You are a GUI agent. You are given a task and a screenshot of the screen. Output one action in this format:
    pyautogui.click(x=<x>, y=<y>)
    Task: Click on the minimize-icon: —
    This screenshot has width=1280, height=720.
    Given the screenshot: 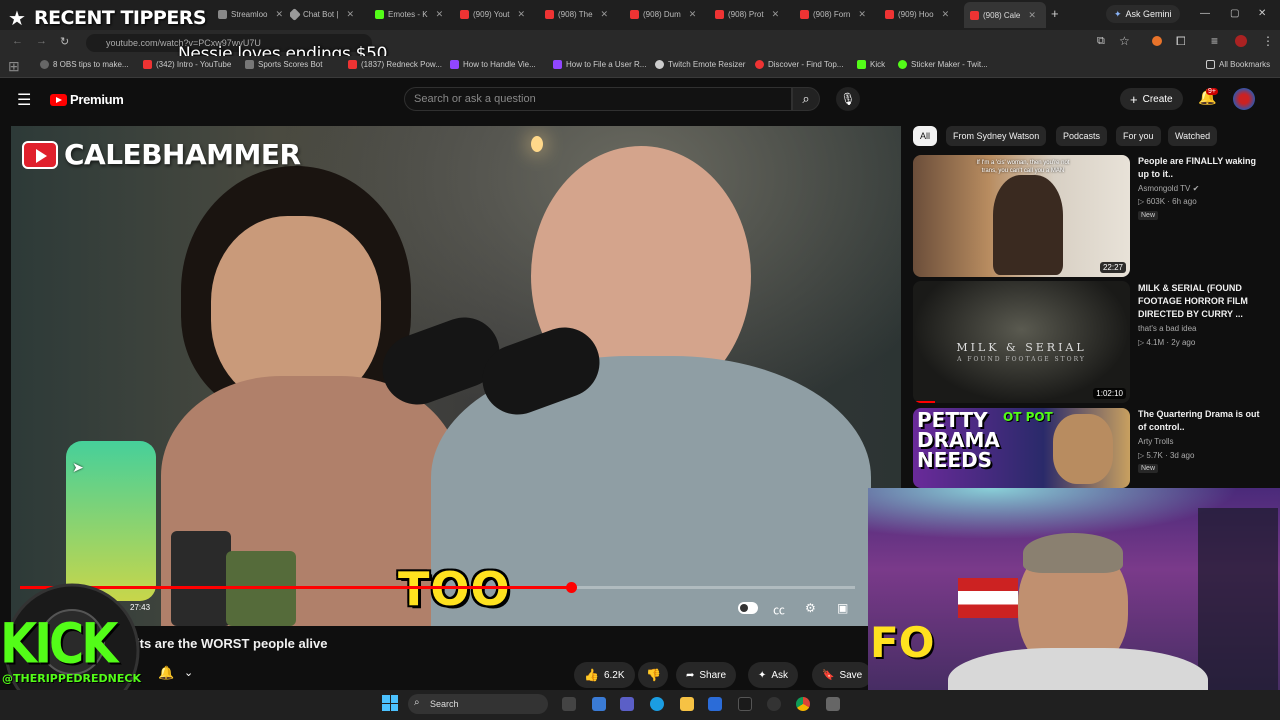 What is the action you would take?
    pyautogui.click(x=1205, y=13)
    